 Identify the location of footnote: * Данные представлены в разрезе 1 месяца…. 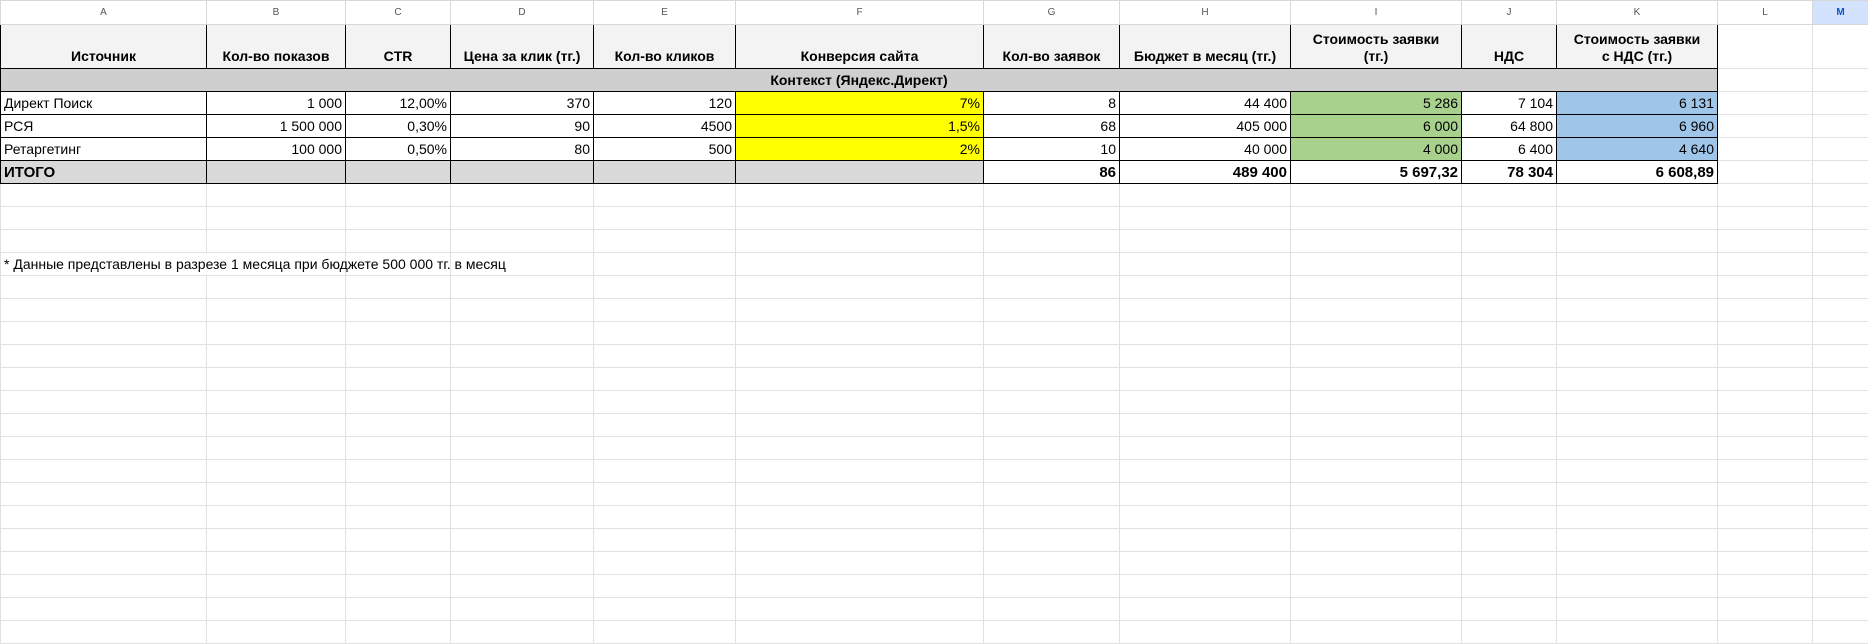
(253, 264).